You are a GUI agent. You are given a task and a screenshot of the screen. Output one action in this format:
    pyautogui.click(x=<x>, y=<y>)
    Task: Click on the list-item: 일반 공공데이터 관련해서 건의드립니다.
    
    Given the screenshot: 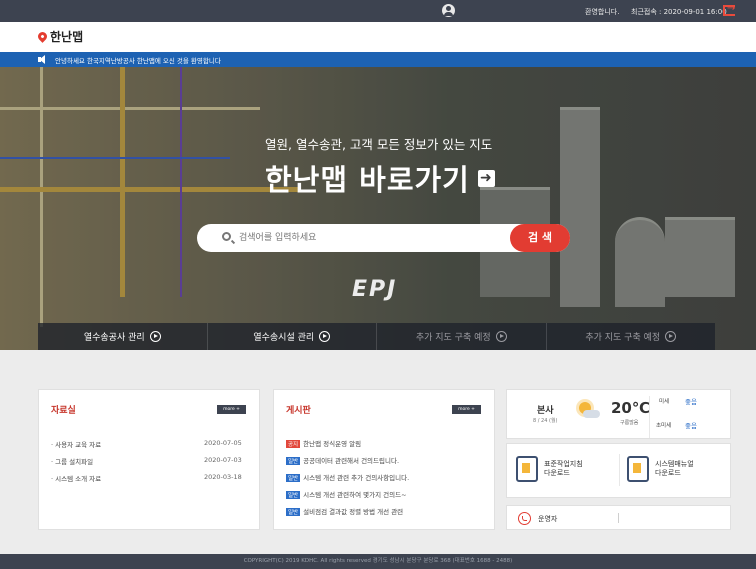 What is the action you would take?
    pyautogui.click(x=342, y=460)
    